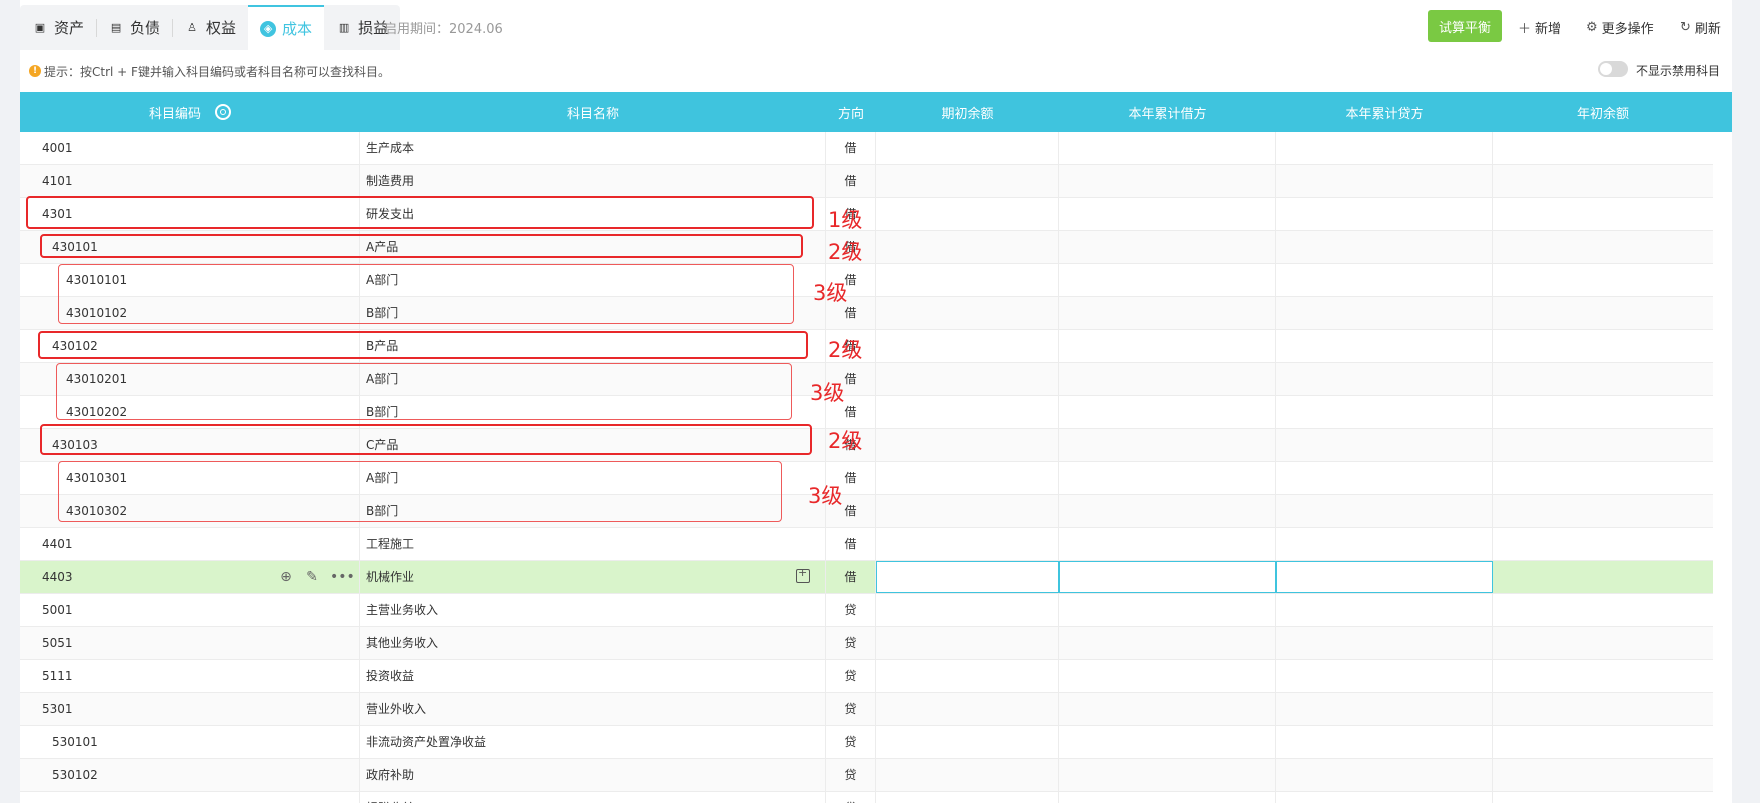 The width and height of the screenshot is (1760, 803). I want to click on tab-cost: ◈ 成本, so click(286, 27).